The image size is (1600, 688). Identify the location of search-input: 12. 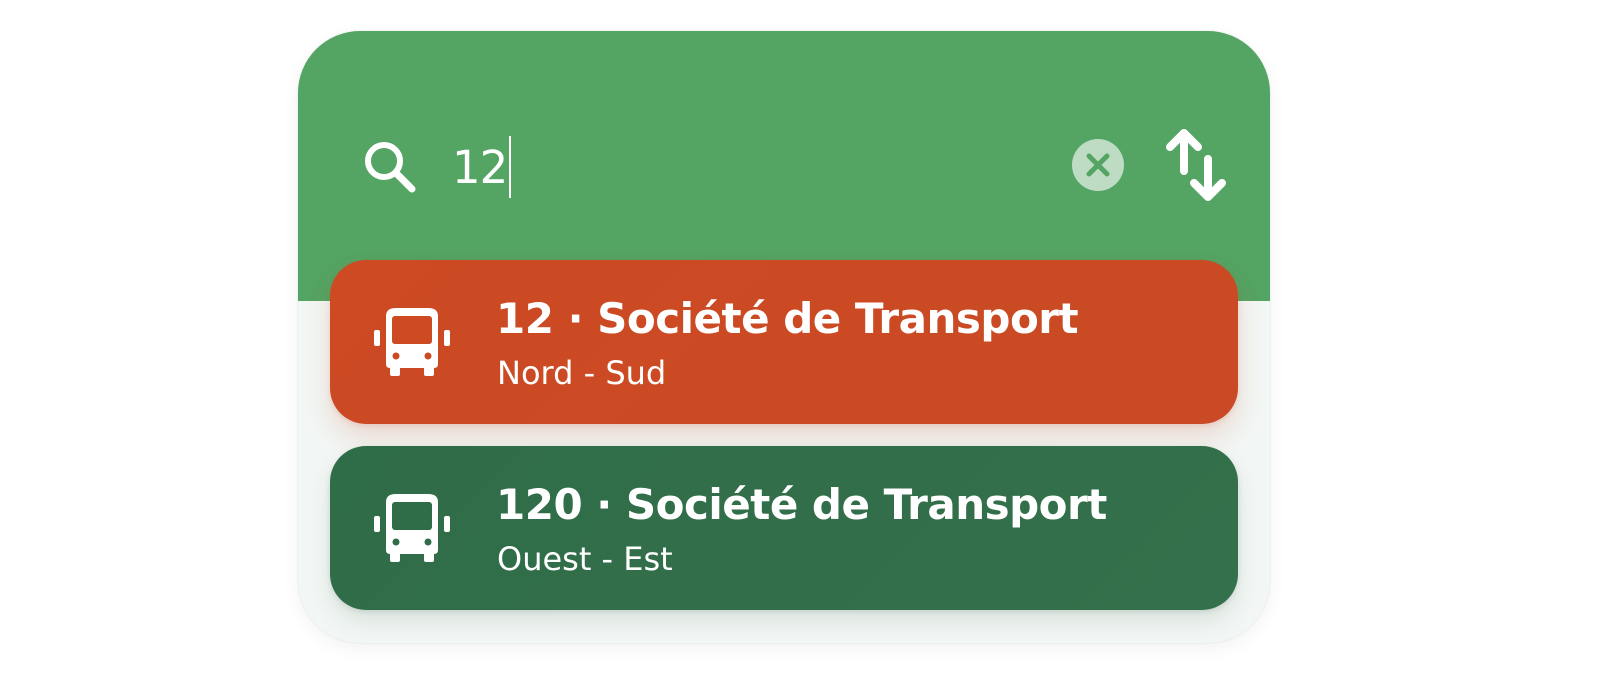
(482, 167).